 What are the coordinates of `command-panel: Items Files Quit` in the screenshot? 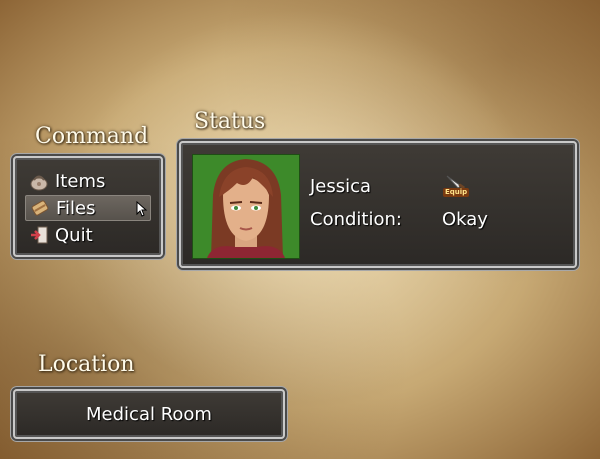 It's located at (88, 206).